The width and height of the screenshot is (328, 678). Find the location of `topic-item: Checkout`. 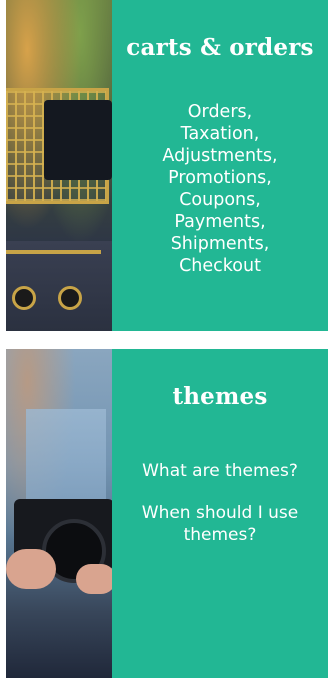

topic-item: Checkout is located at coordinates (219, 266).